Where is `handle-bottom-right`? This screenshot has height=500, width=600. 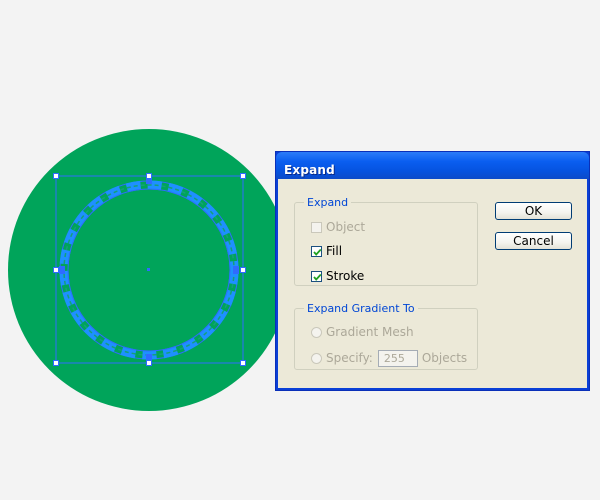 handle-bottom-right is located at coordinates (243, 363).